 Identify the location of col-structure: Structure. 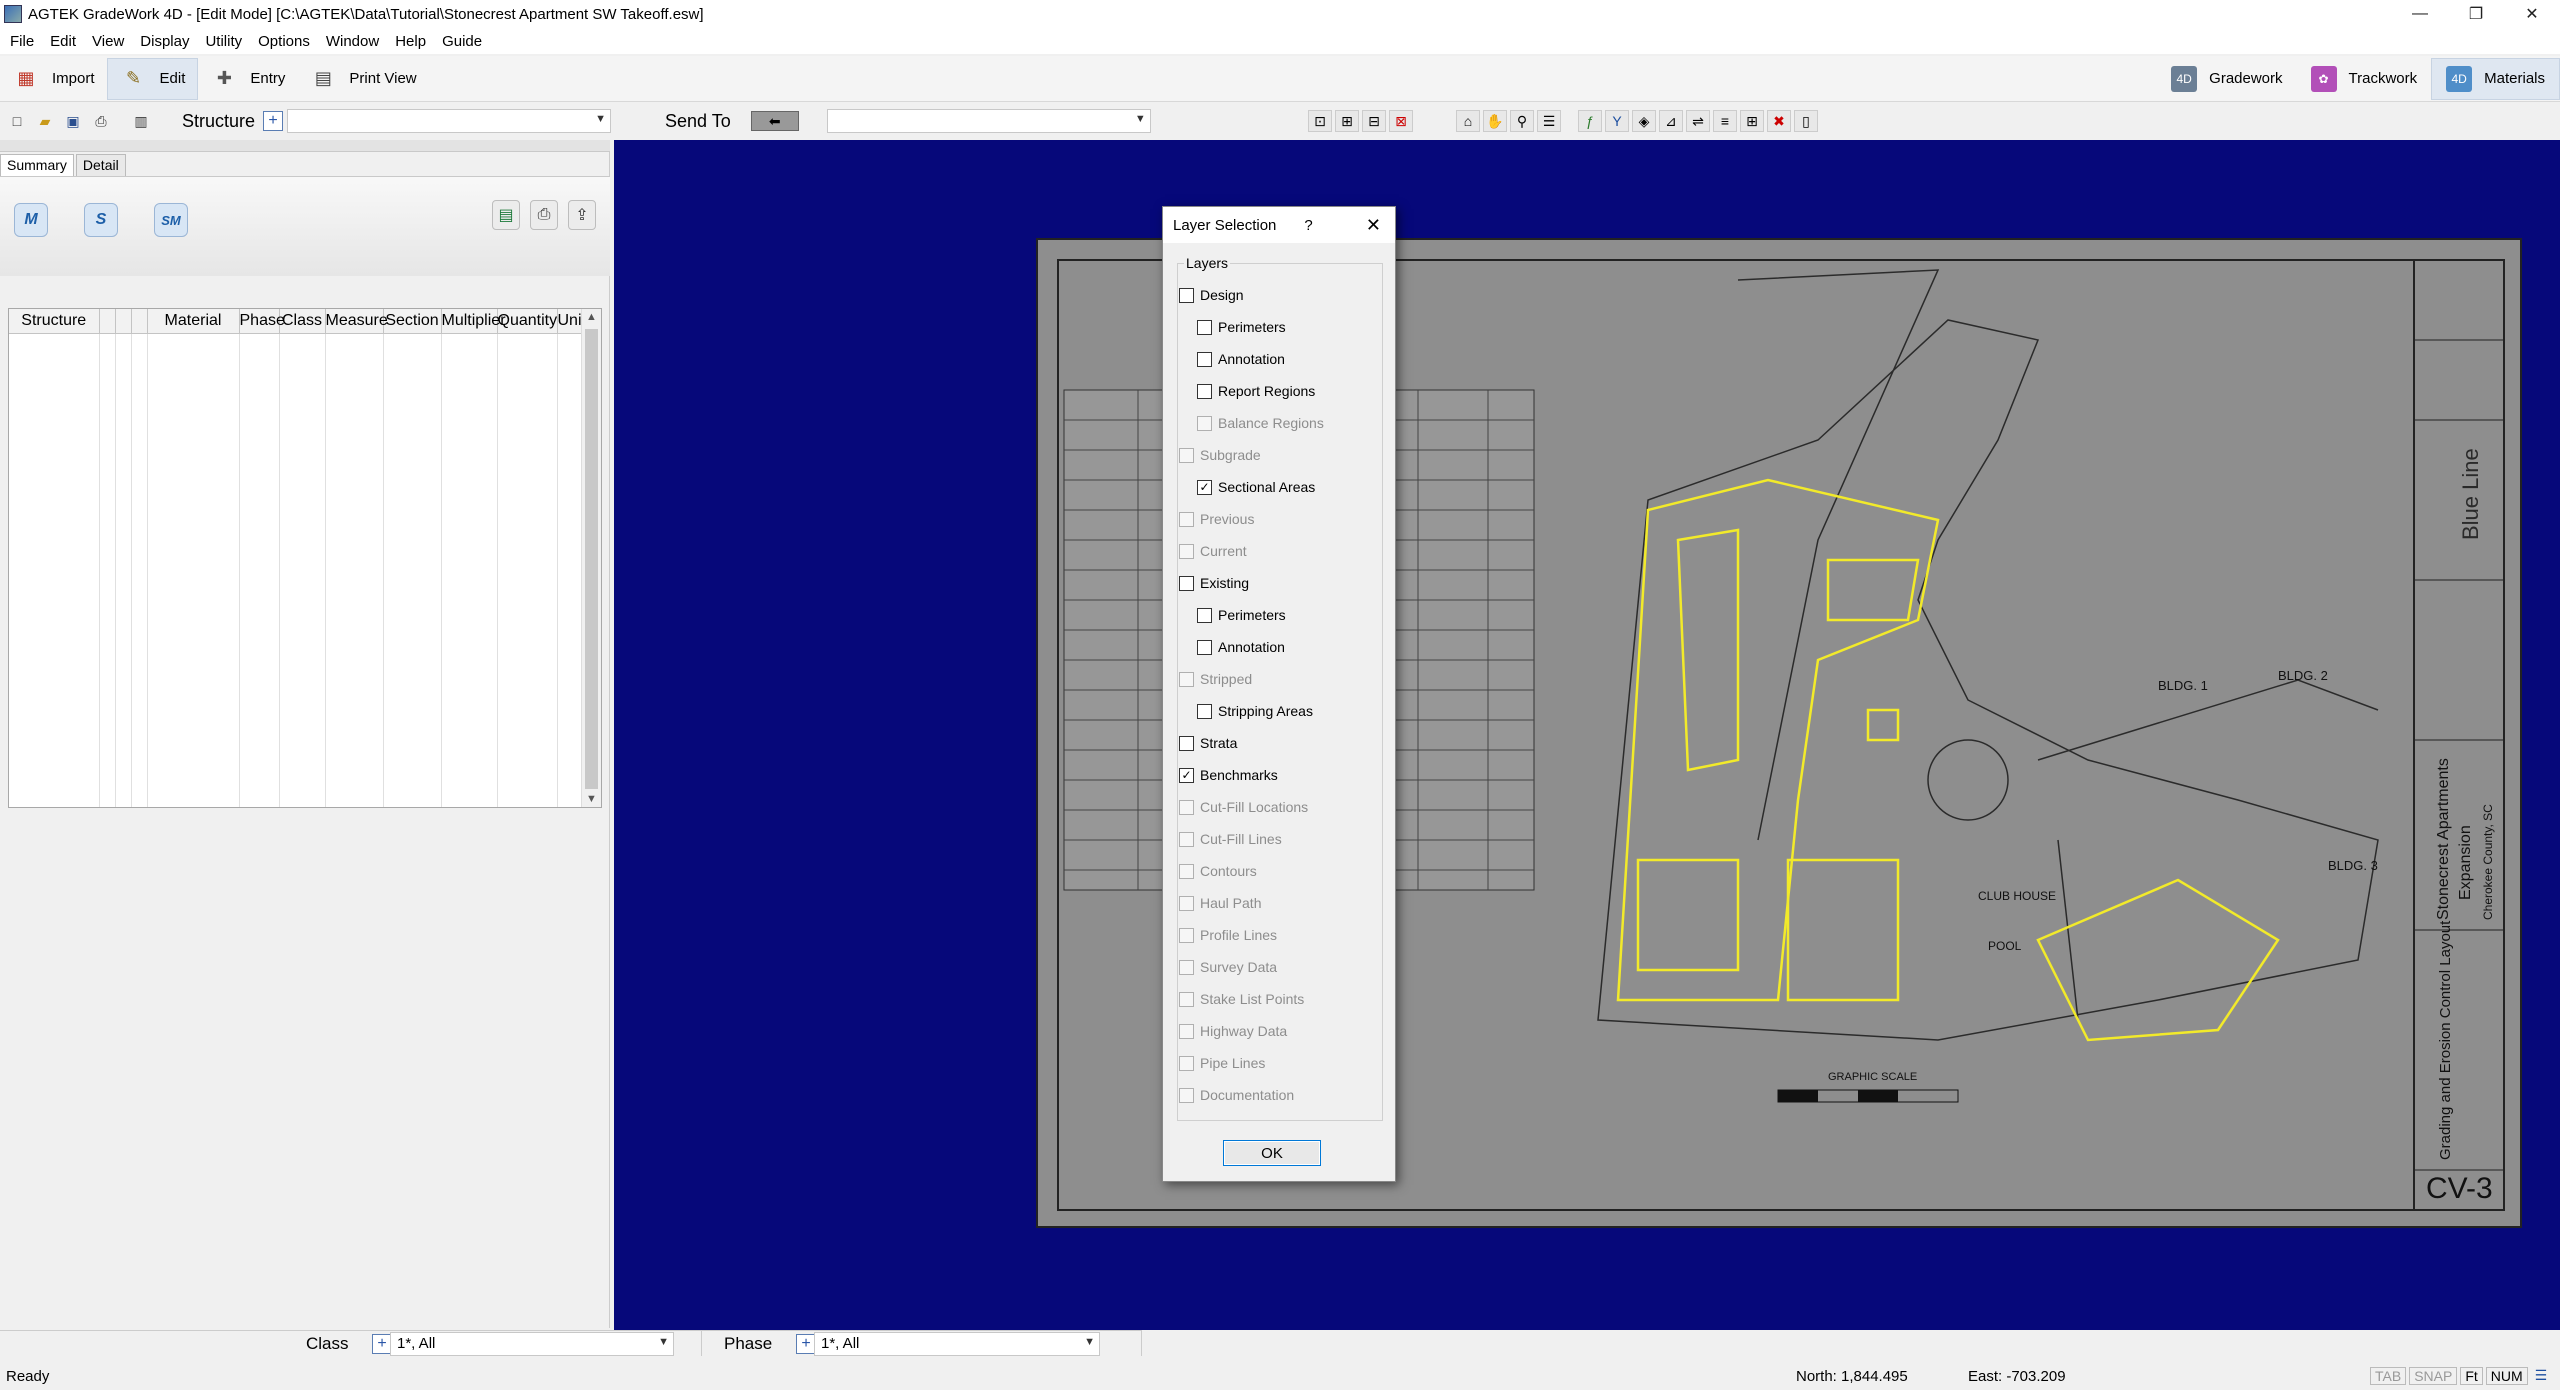
(54, 321).